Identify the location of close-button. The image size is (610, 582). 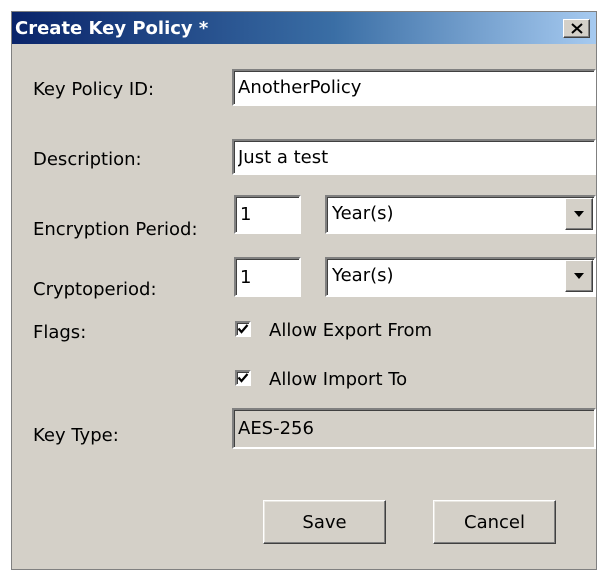
(576, 28).